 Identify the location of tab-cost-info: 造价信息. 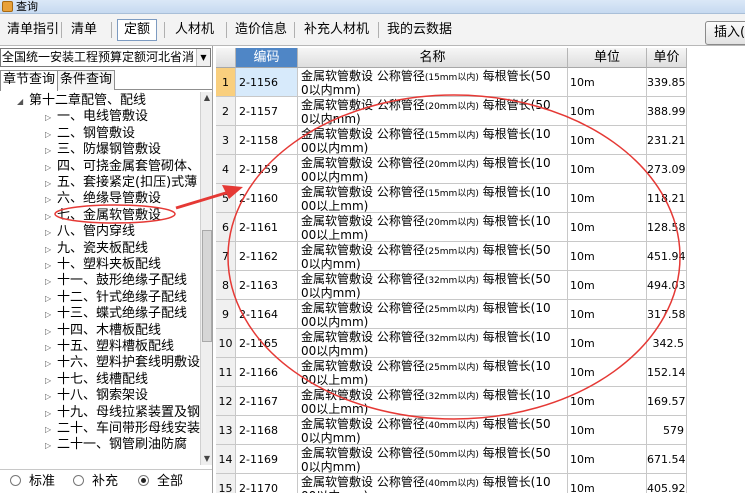
(261, 30).